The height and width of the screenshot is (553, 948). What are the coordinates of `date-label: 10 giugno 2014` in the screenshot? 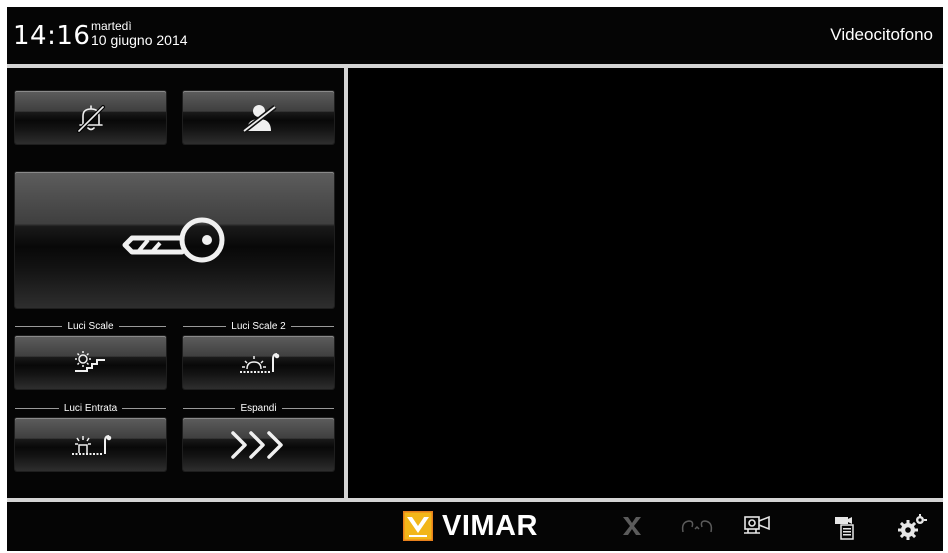 It's located at (139, 40).